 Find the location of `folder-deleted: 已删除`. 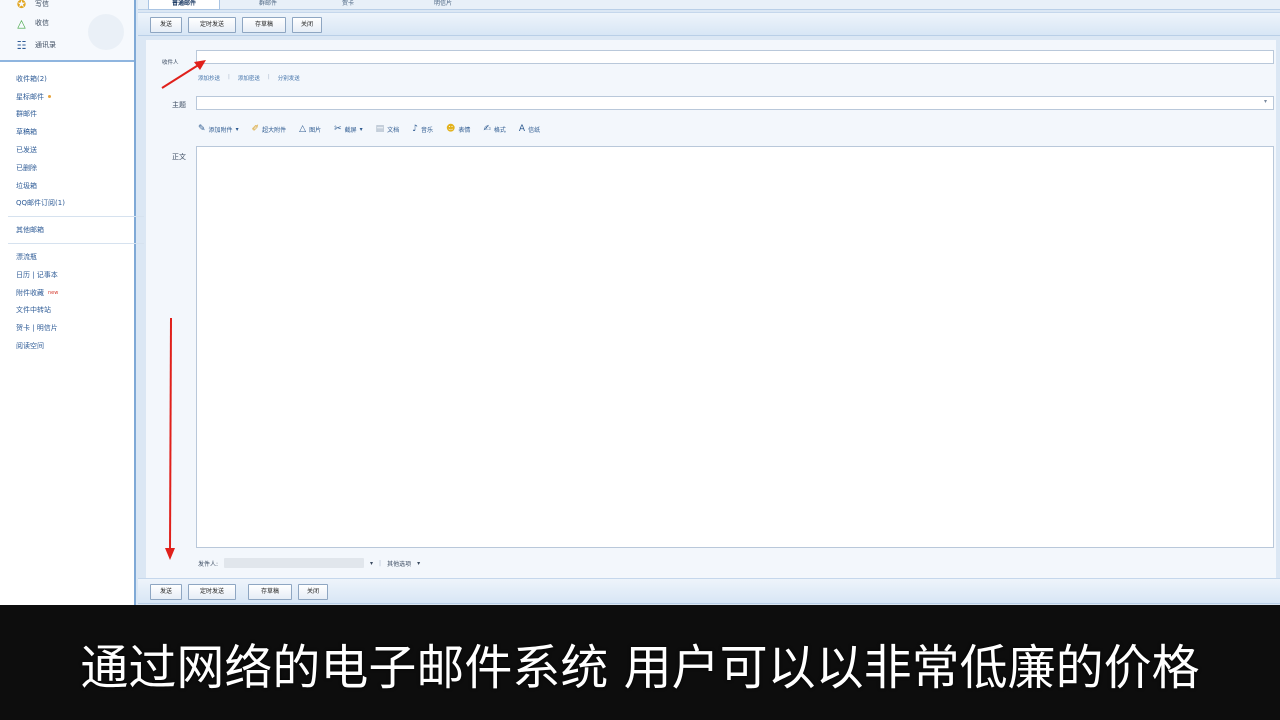

folder-deleted: 已删除 is located at coordinates (72, 168).